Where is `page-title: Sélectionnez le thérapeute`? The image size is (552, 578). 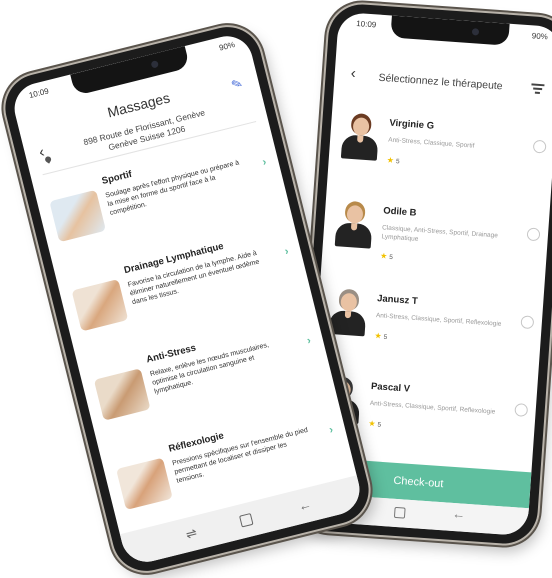 page-title: Sélectionnez le thérapeute is located at coordinates (441, 82).